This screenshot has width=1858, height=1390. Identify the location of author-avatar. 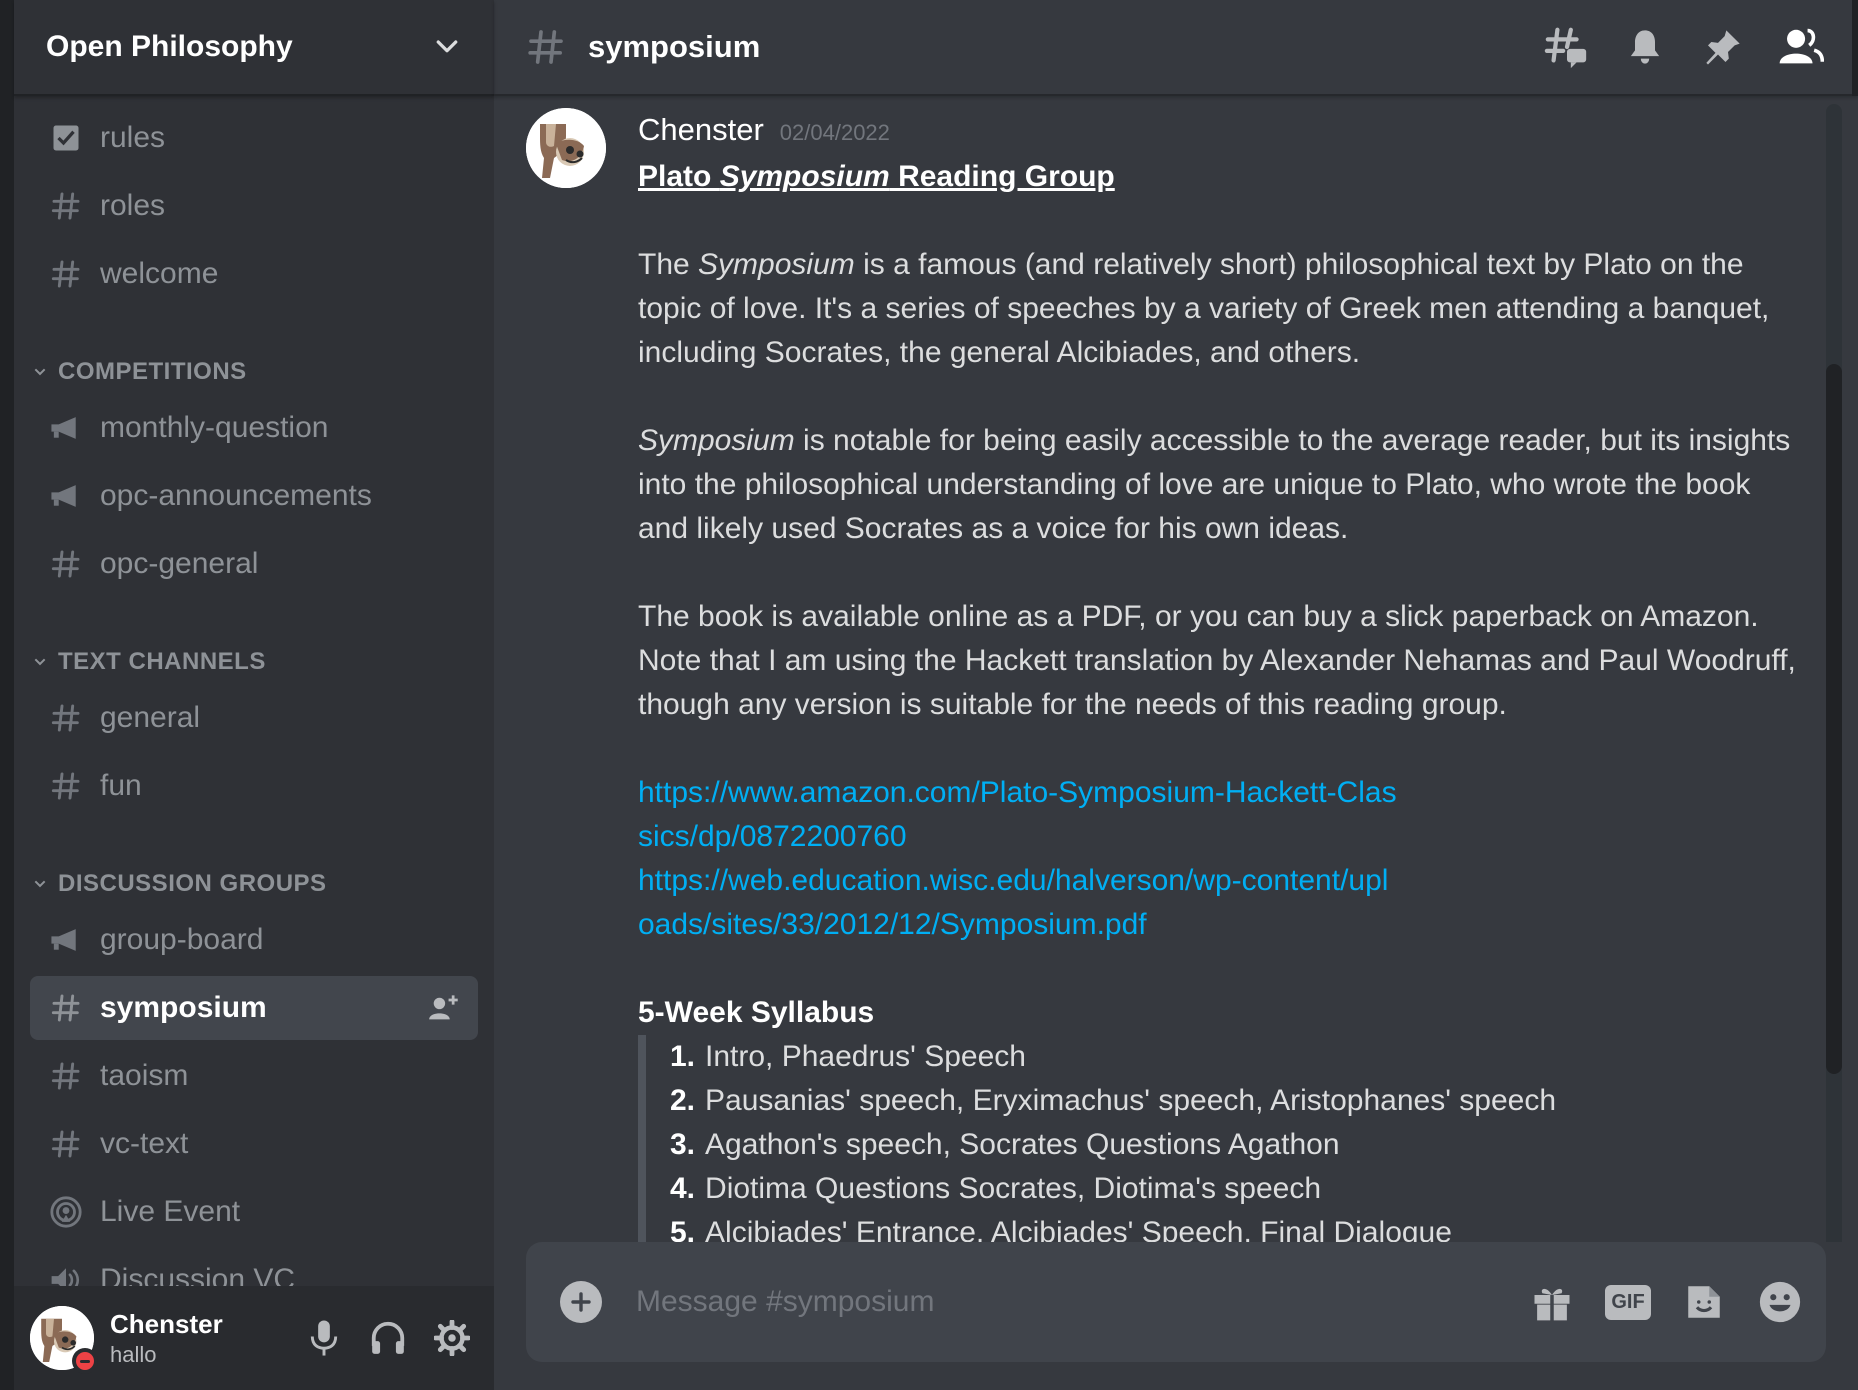
(566, 148).